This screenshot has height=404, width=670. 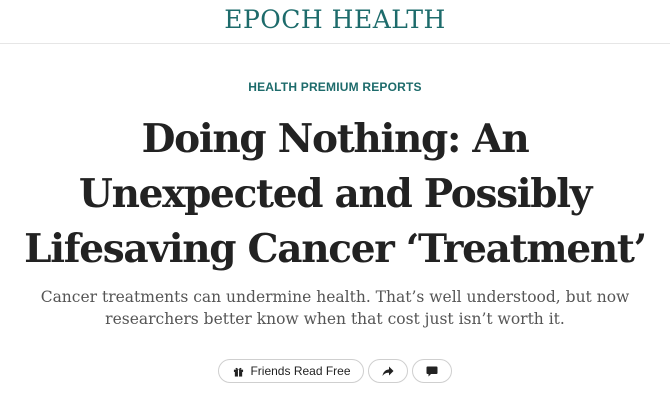 I want to click on site-logo: EPOCH HEALTH, so click(x=335, y=20).